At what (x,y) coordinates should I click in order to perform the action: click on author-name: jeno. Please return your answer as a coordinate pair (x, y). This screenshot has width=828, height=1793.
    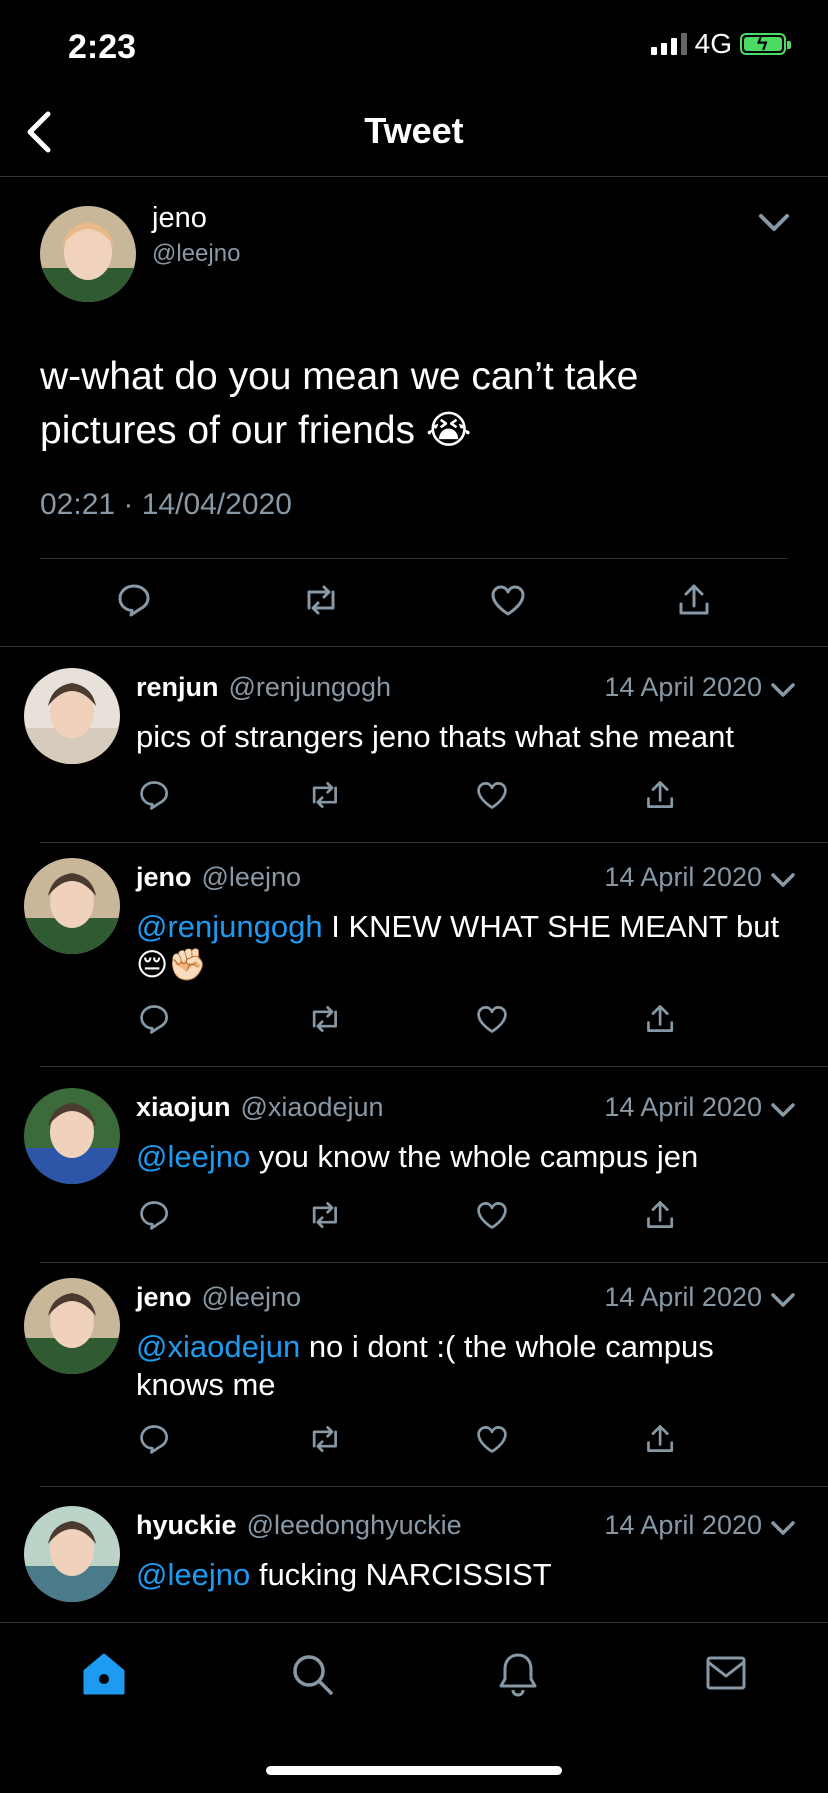
    Looking at the image, I should click on (179, 218).